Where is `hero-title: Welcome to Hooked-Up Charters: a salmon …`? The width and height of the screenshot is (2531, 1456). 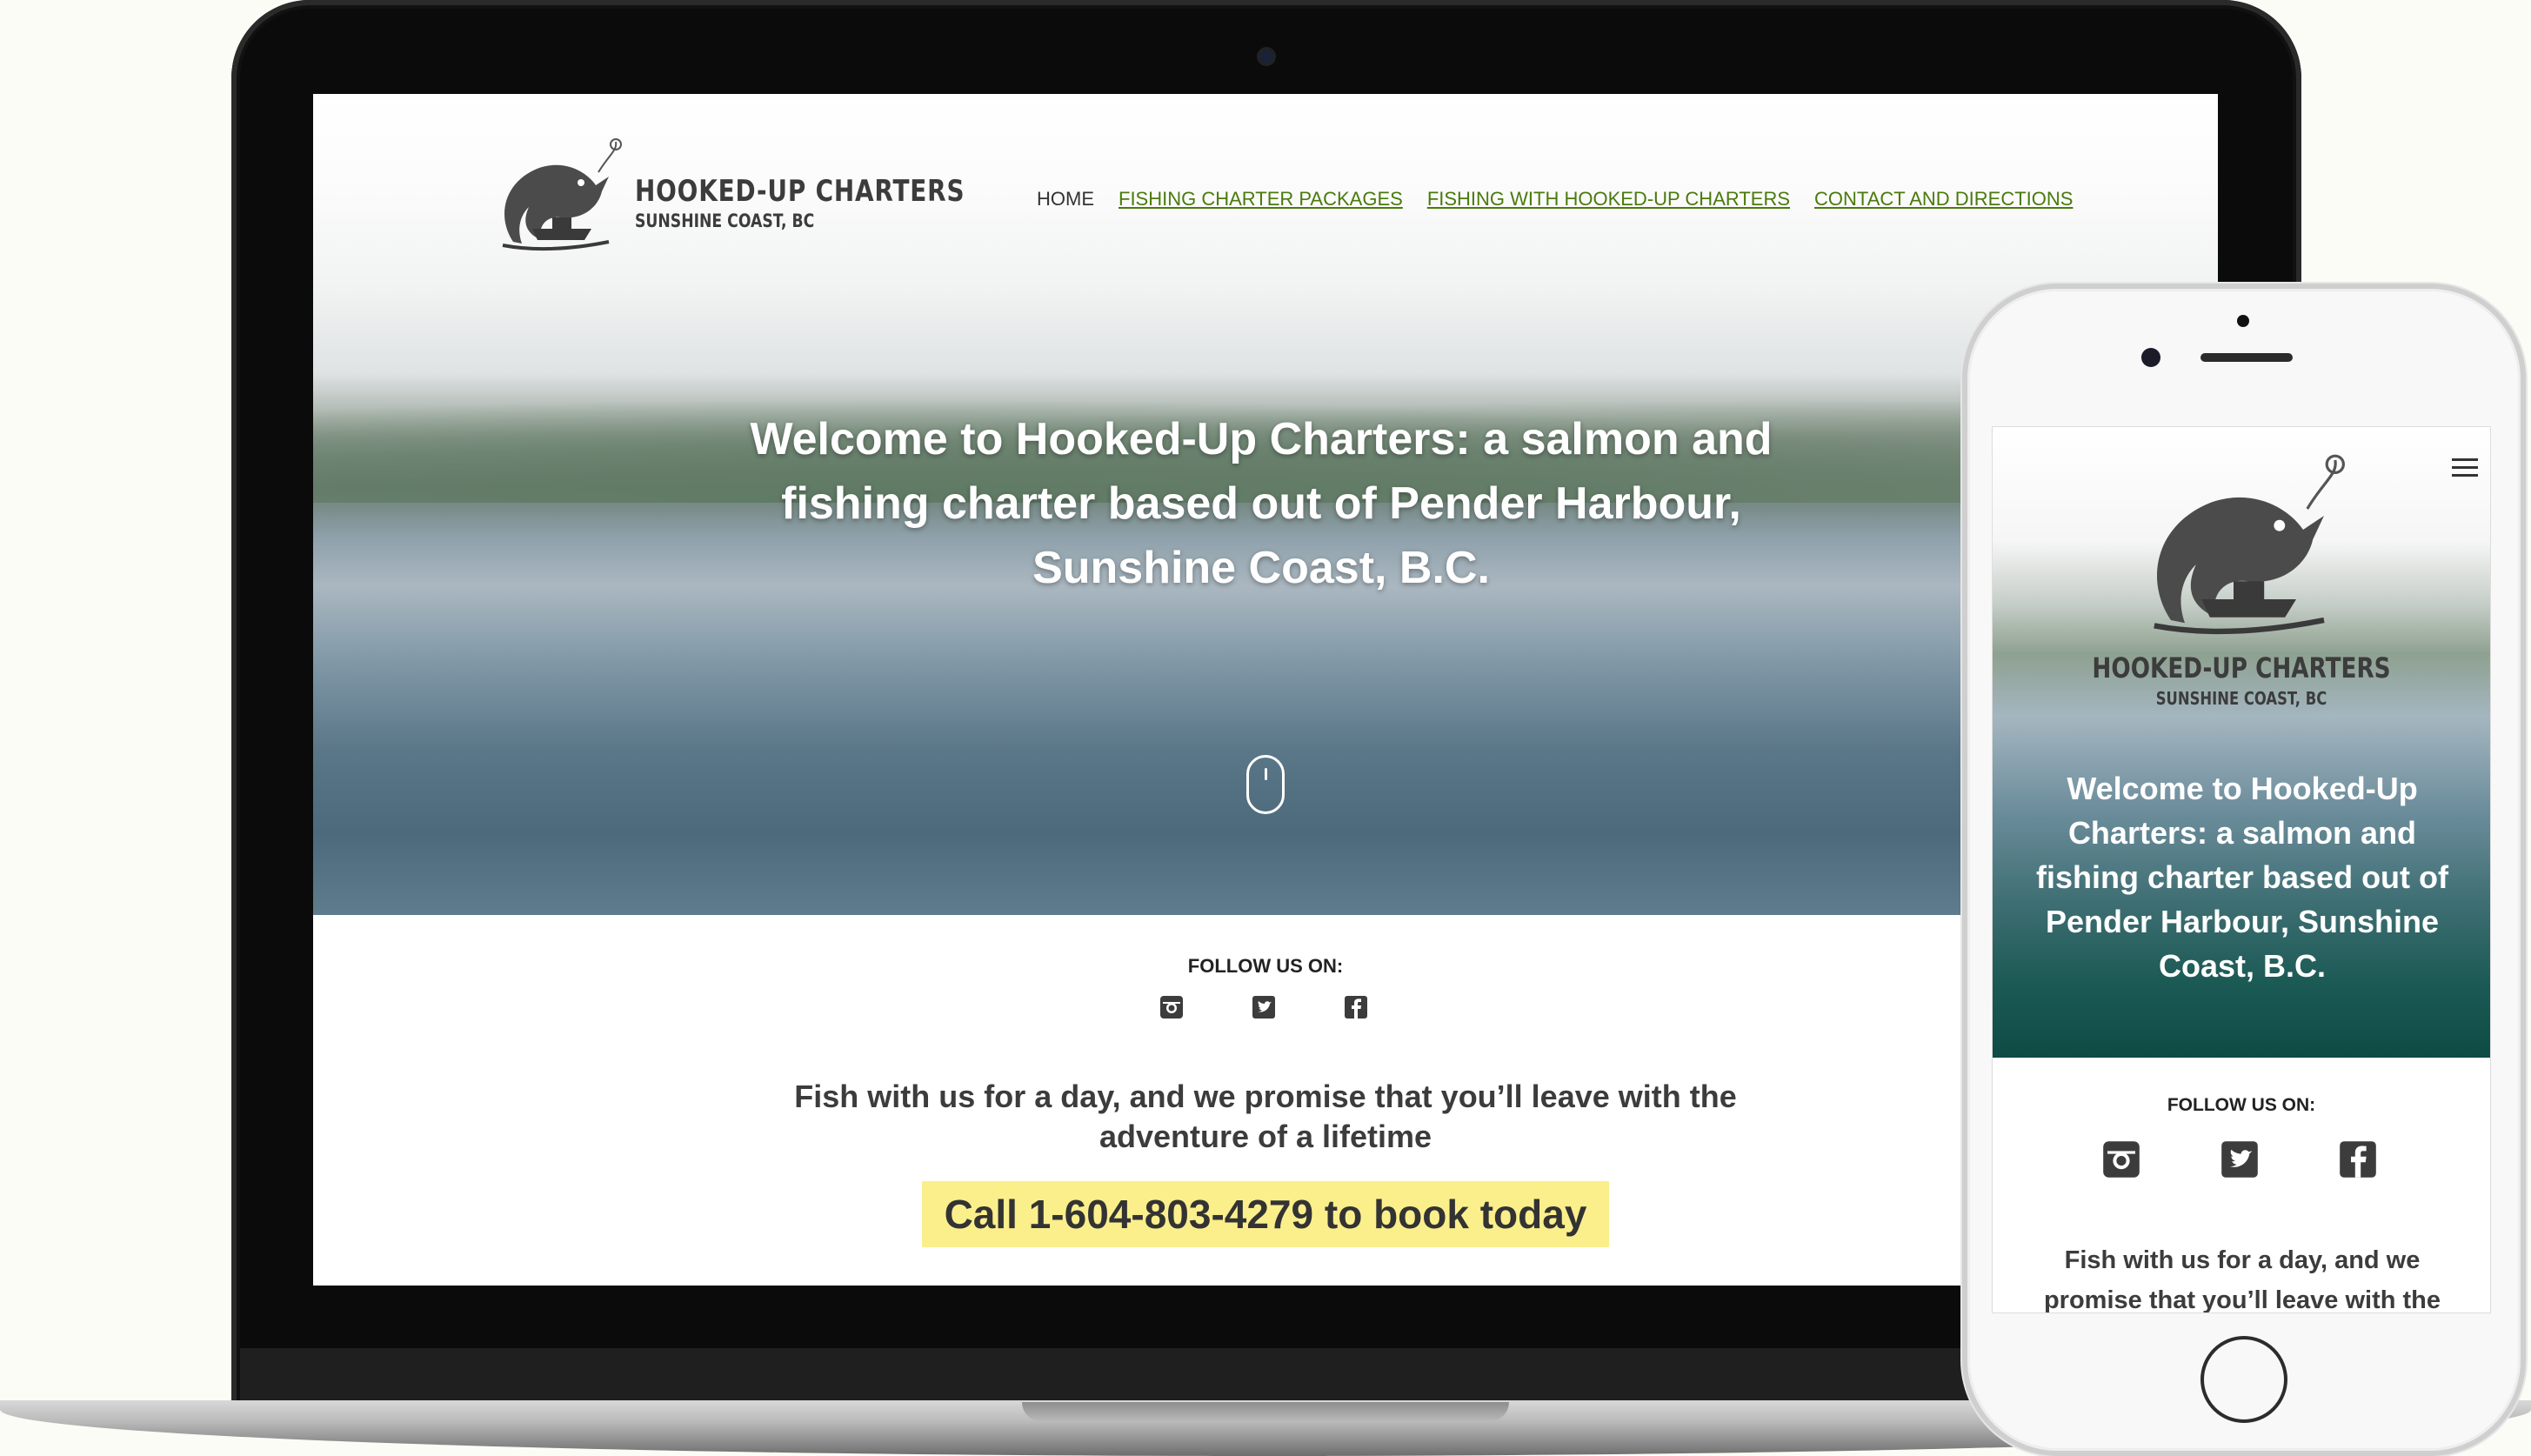
hero-title: Welcome to Hooked-Up Charters: a salmon … is located at coordinates (1261, 503).